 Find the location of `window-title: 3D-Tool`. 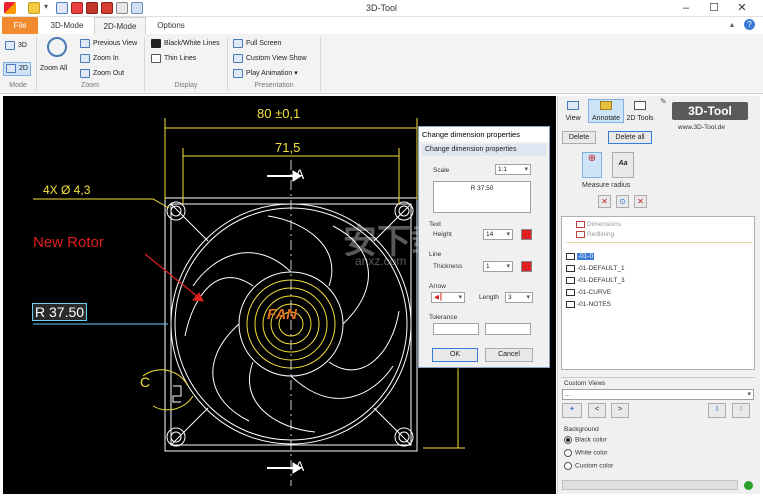

window-title: 3D-Tool is located at coordinates (381, 8).